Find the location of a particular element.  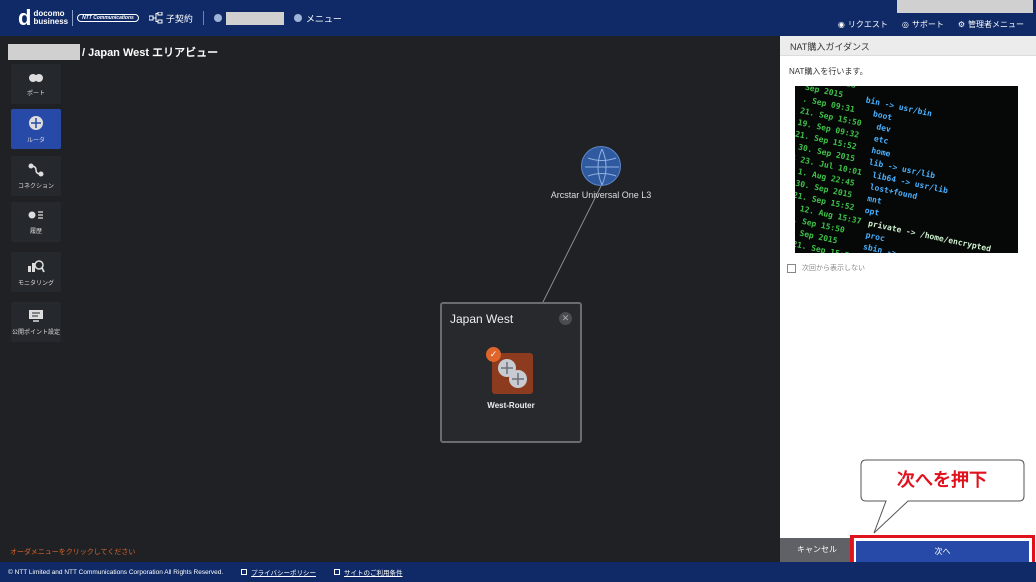

svg-text: proc is located at coordinates (875, 236).